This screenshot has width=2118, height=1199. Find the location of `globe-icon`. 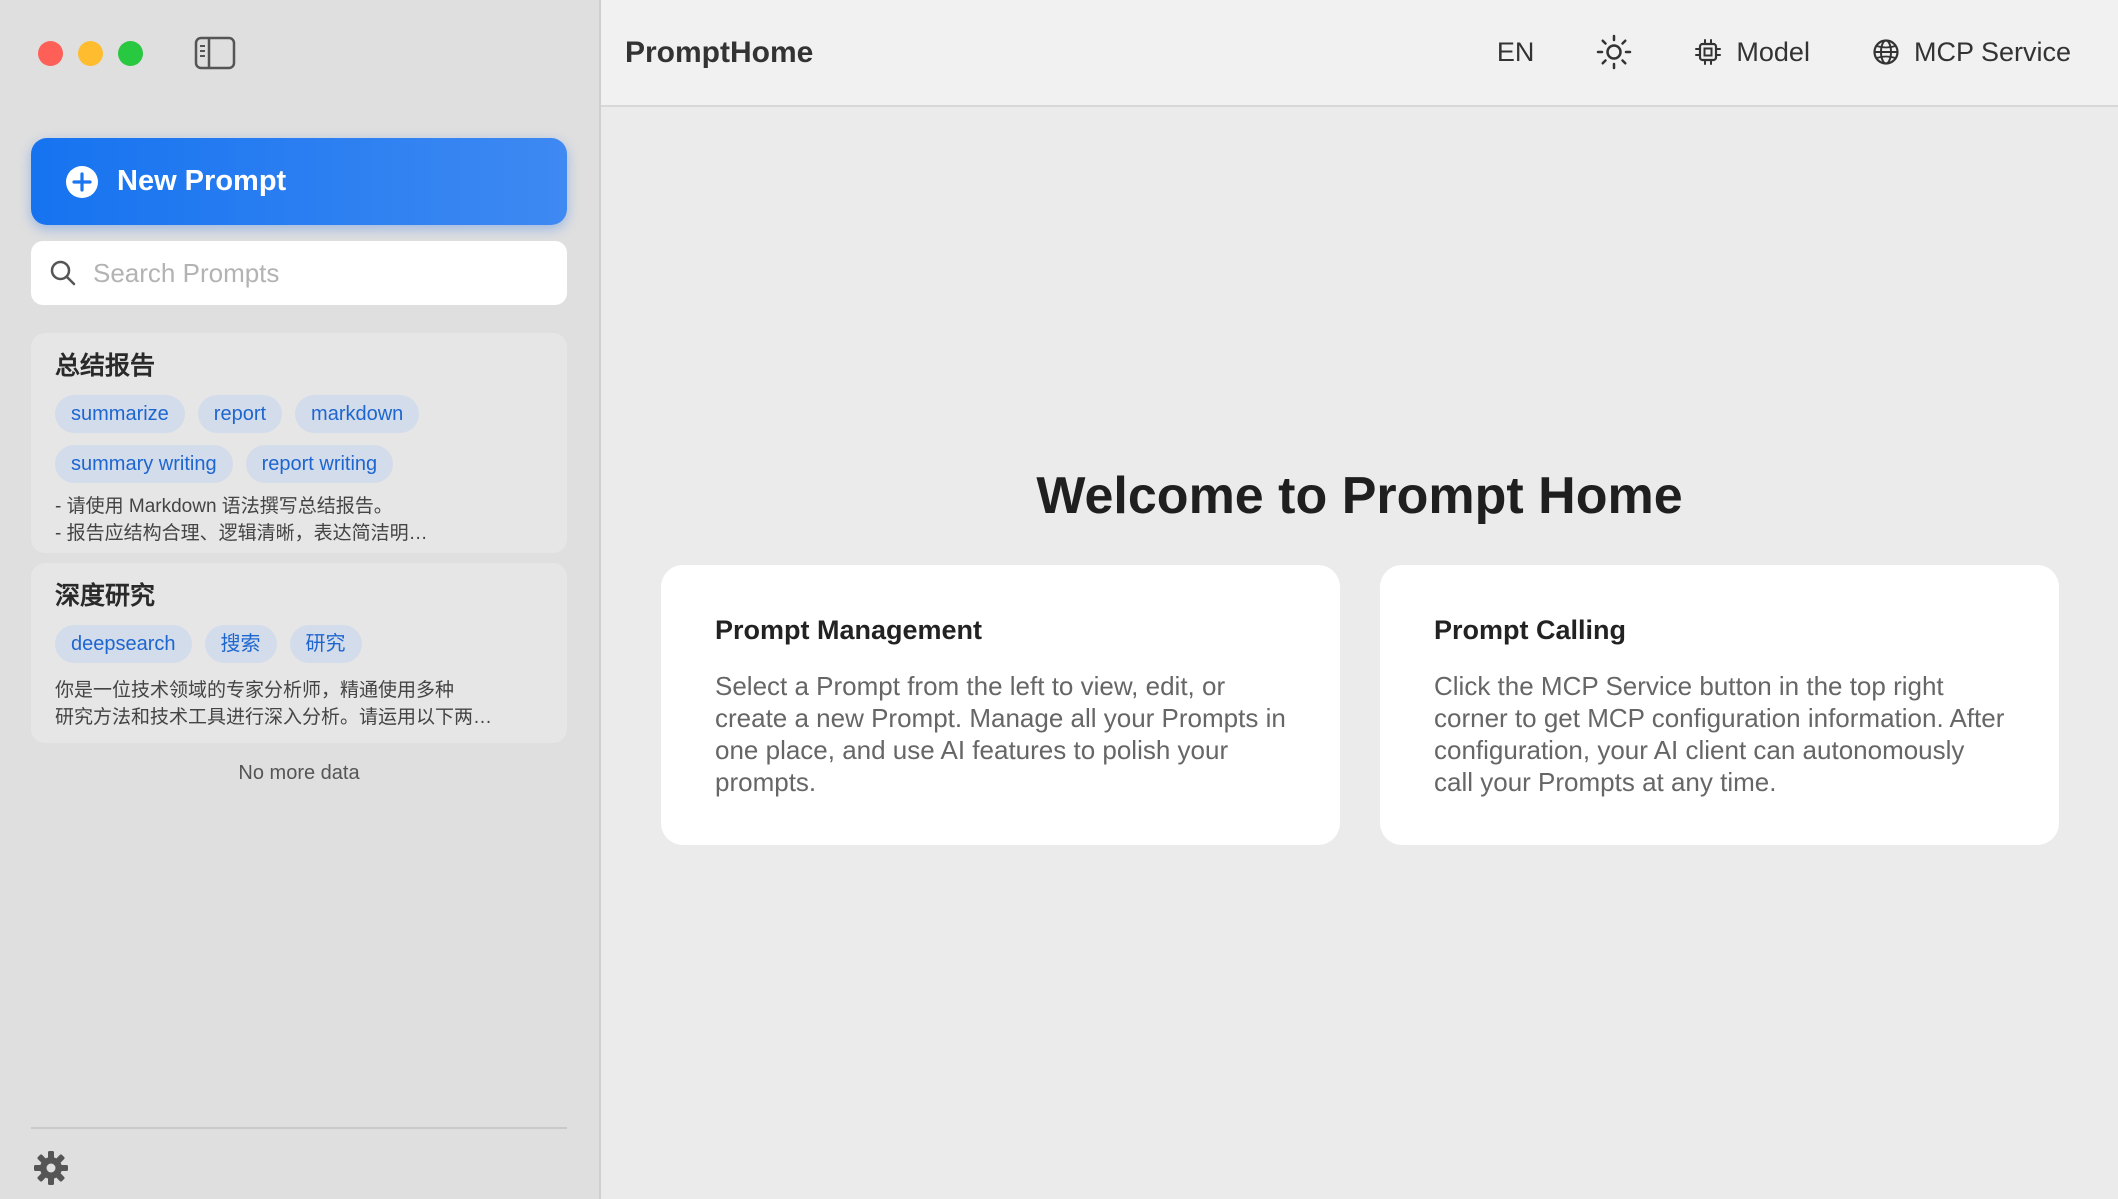

globe-icon is located at coordinates (1886, 52).